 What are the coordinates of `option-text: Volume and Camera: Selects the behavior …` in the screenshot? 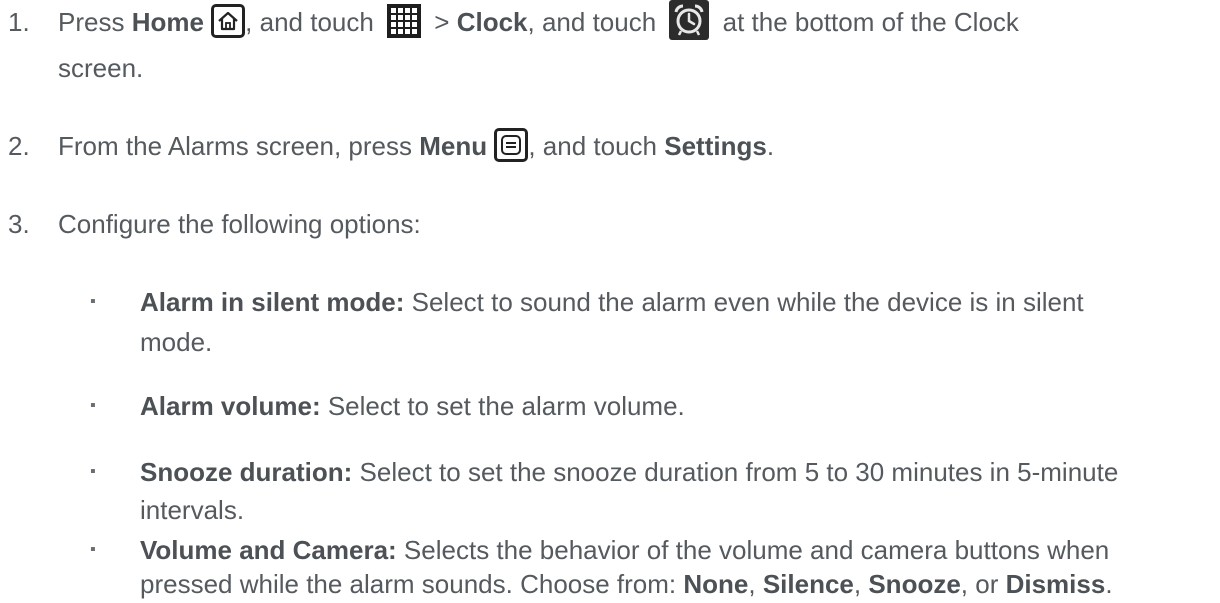 It's located at (670, 550).